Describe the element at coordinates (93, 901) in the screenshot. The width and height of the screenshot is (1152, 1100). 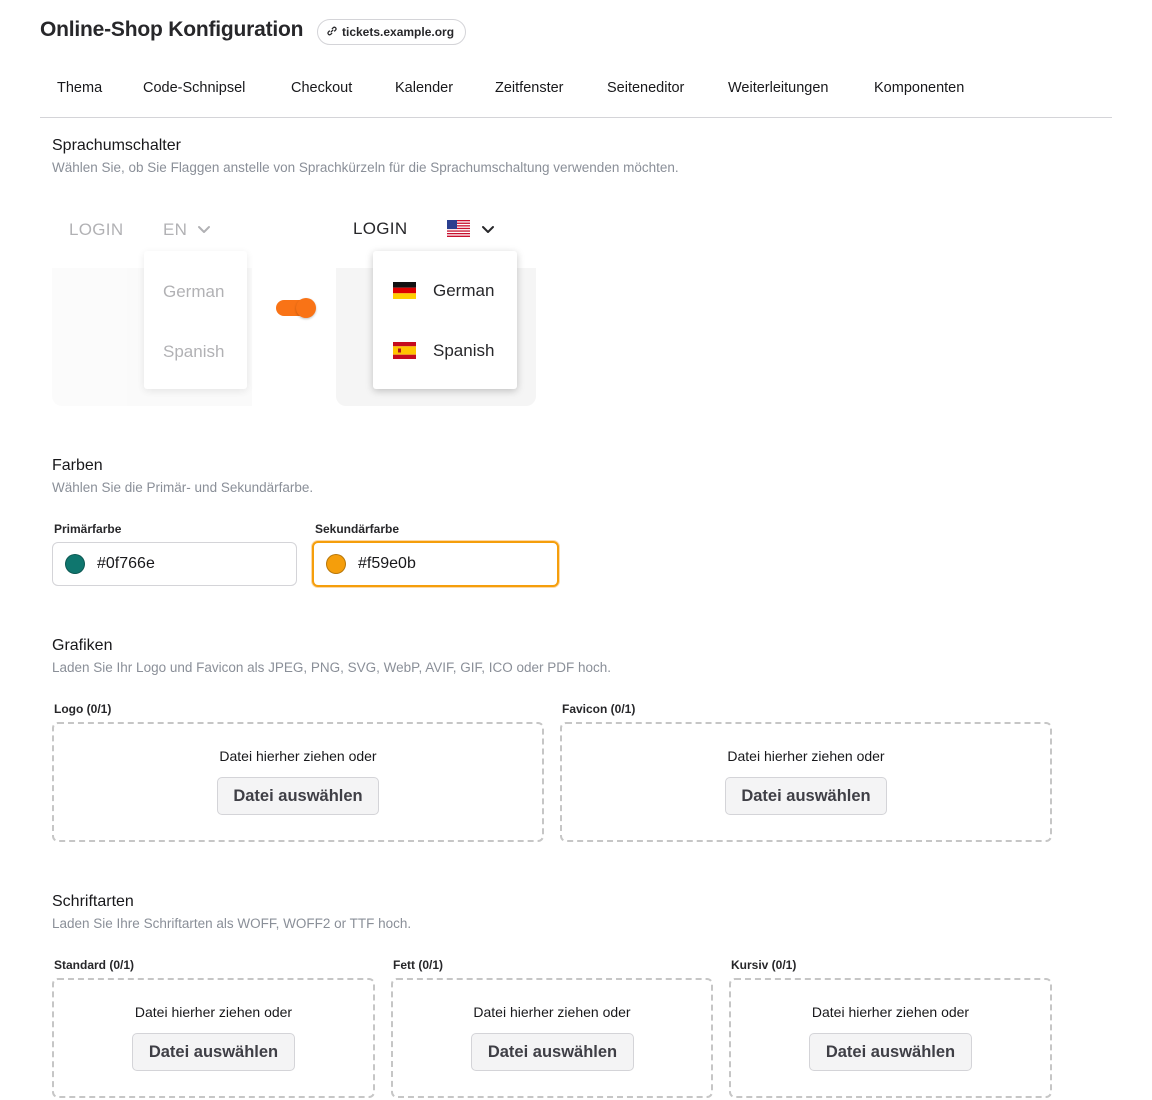
I see `fonts-title: Schriftarten` at that location.